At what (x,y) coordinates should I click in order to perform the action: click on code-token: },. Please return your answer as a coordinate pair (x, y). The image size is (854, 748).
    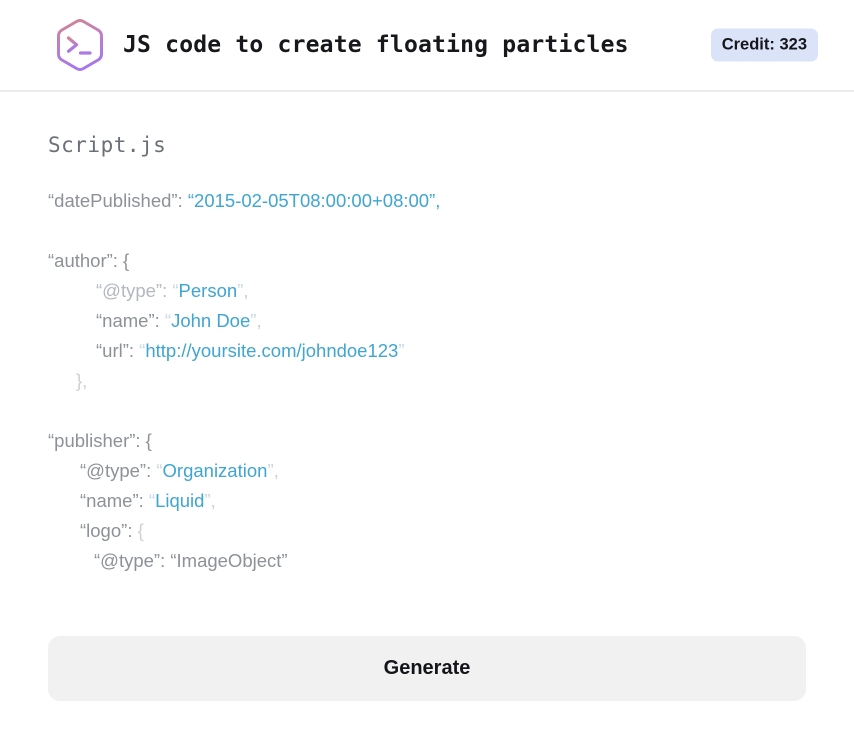
    Looking at the image, I should click on (82, 380).